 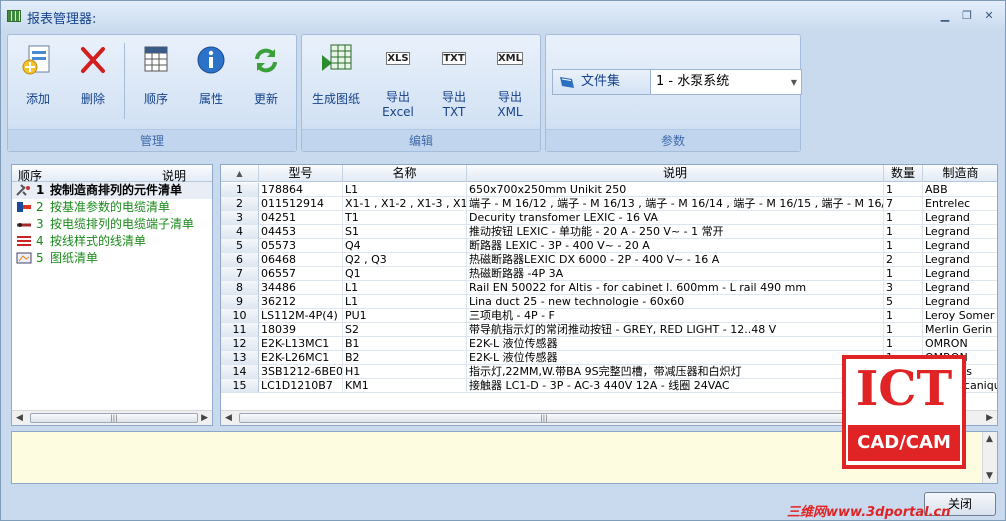 I want to click on watermark-top: ICT, so click(x=904, y=389).